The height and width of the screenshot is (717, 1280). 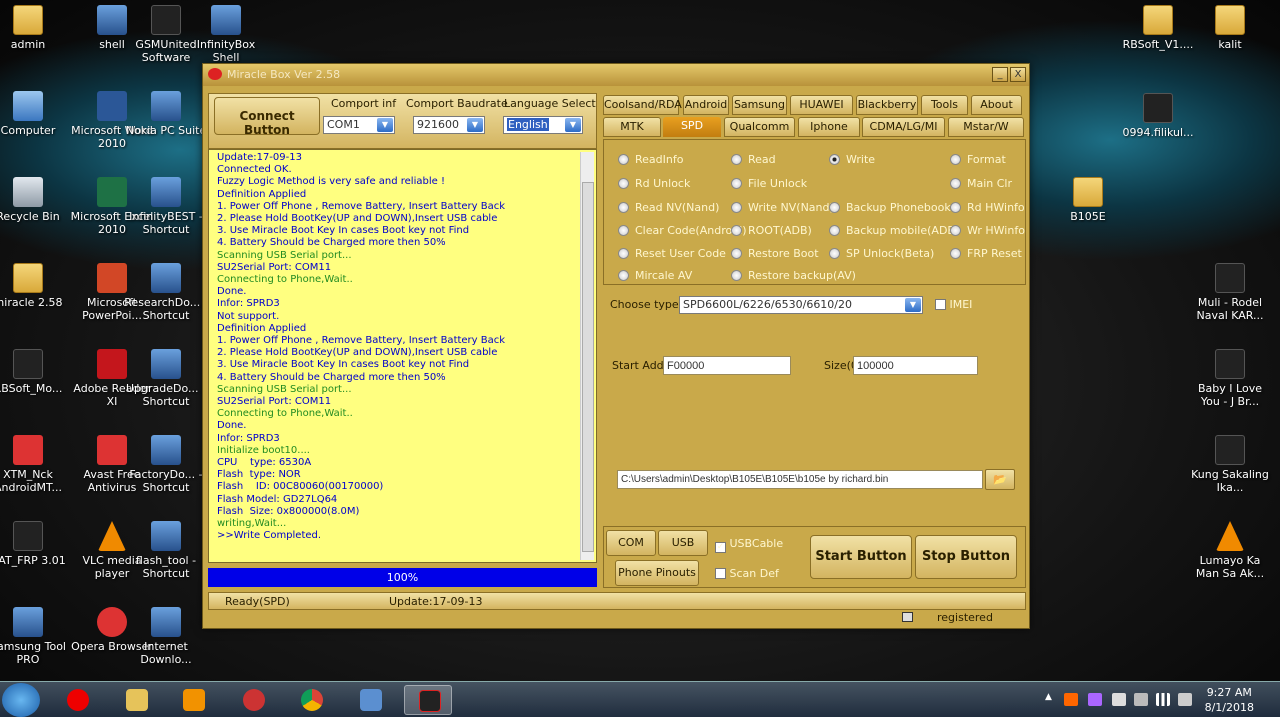 I want to click on scan-def-checkbox: Scan Def, so click(x=747, y=573).